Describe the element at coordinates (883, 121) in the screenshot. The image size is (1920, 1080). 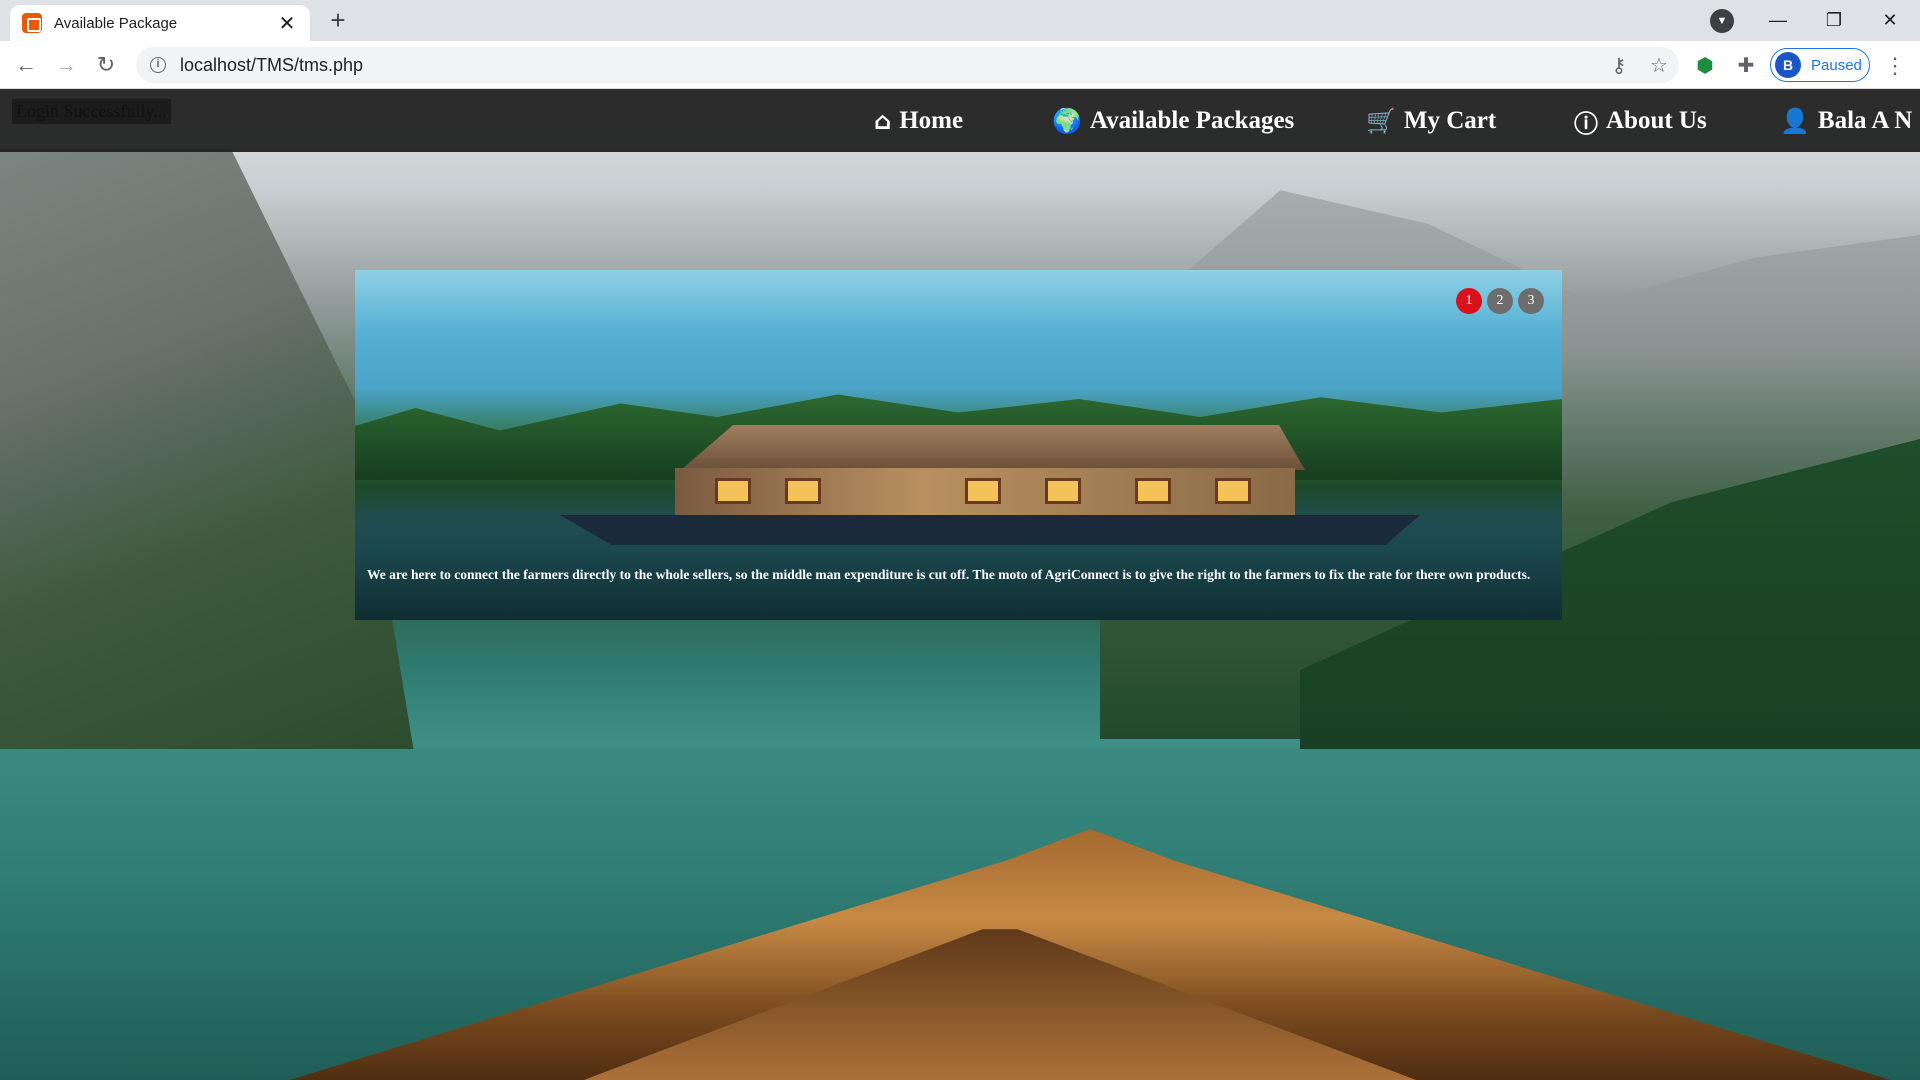
I see `home-icon: ⌂` at that location.